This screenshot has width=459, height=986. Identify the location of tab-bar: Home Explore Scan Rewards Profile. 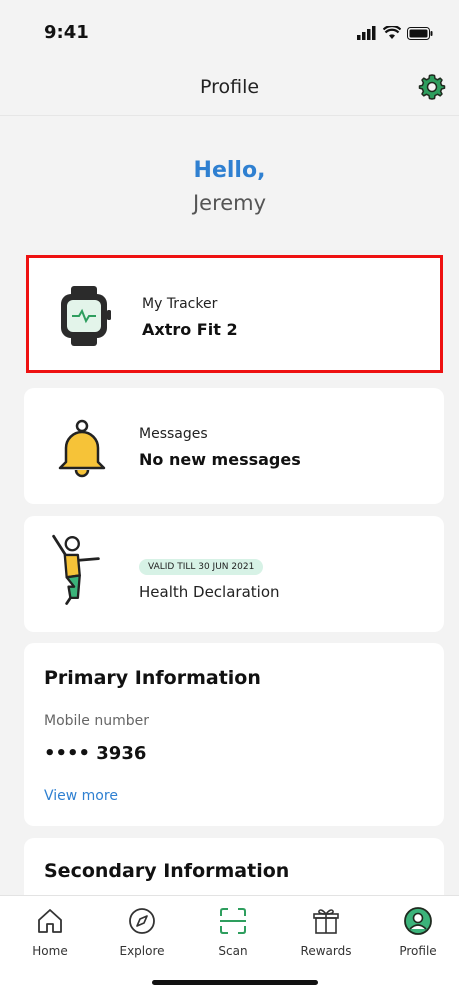
(229, 940).